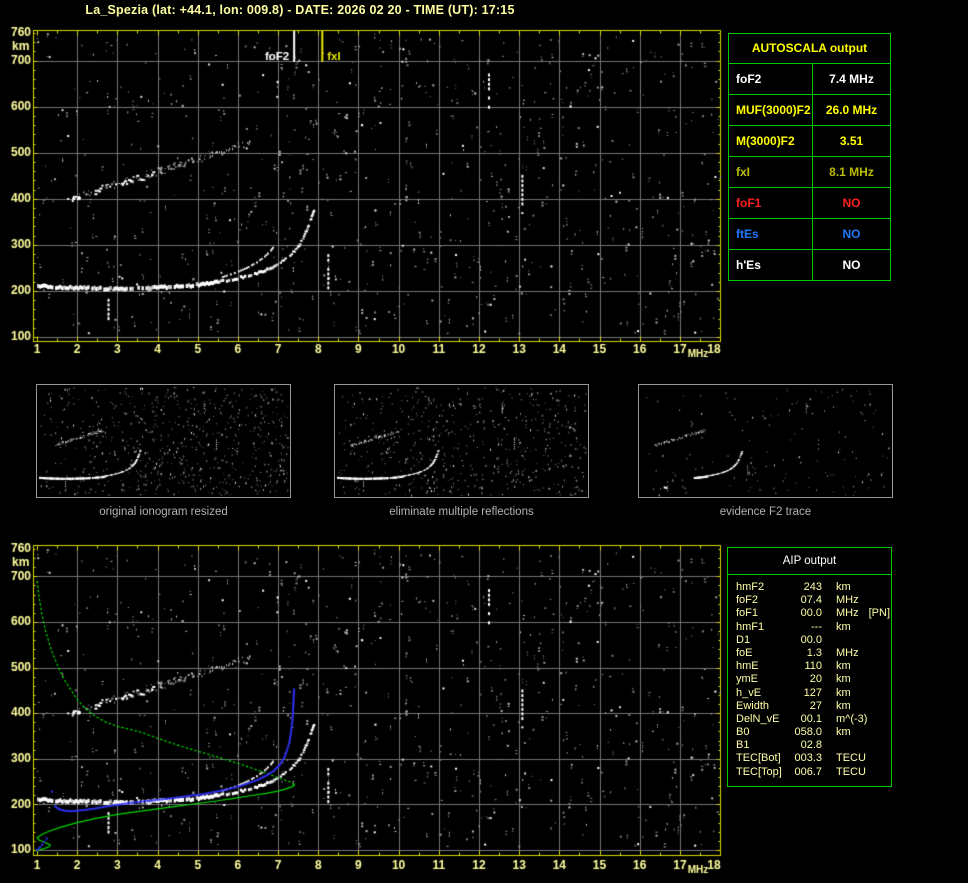  What do you see at coordinates (793, 679) in the screenshot?
I see `aip-row-yme: ymE 20 km` at bounding box center [793, 679].